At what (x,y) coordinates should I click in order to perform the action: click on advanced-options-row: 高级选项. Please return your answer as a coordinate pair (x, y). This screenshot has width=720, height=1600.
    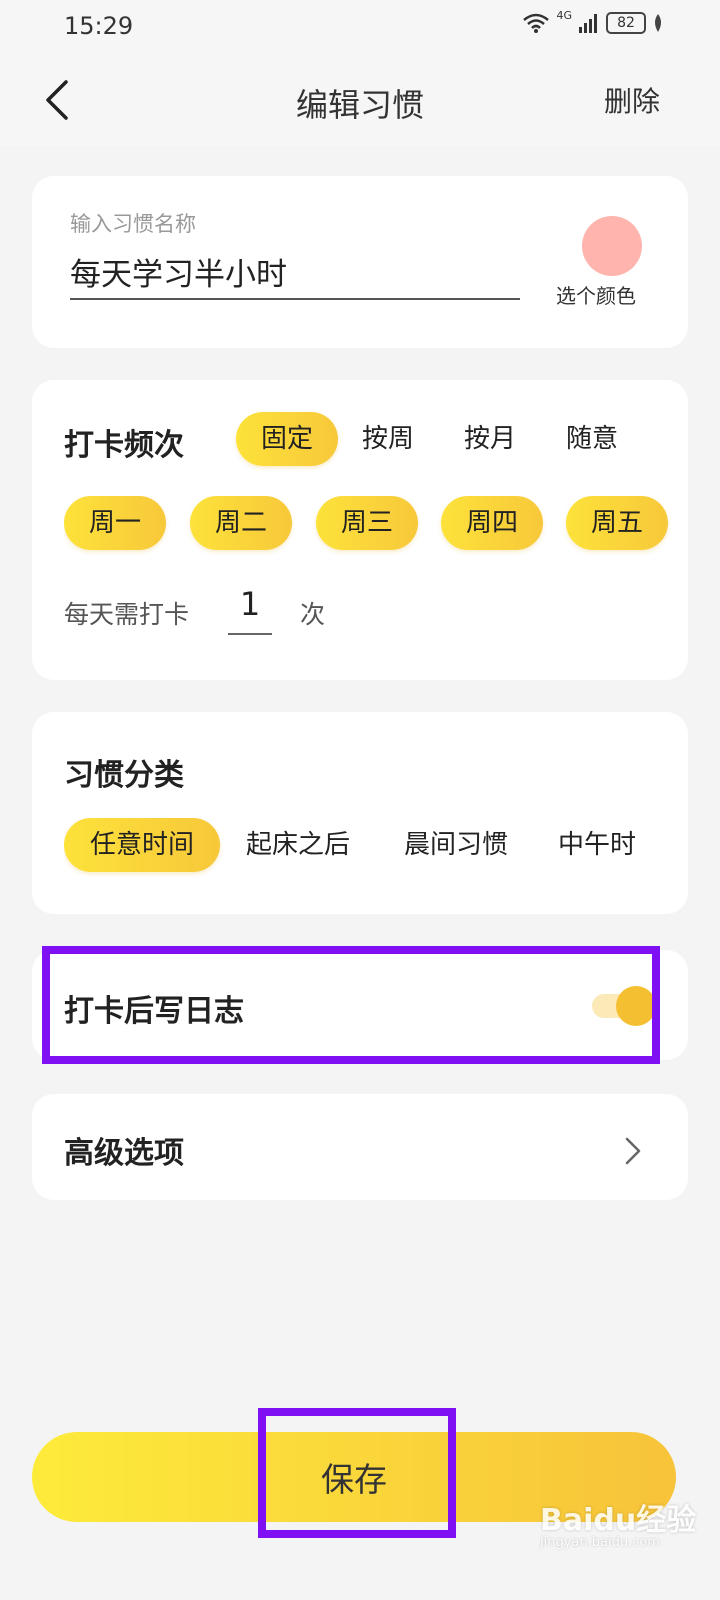
    Looking at the image, I should click on (360, 1147).